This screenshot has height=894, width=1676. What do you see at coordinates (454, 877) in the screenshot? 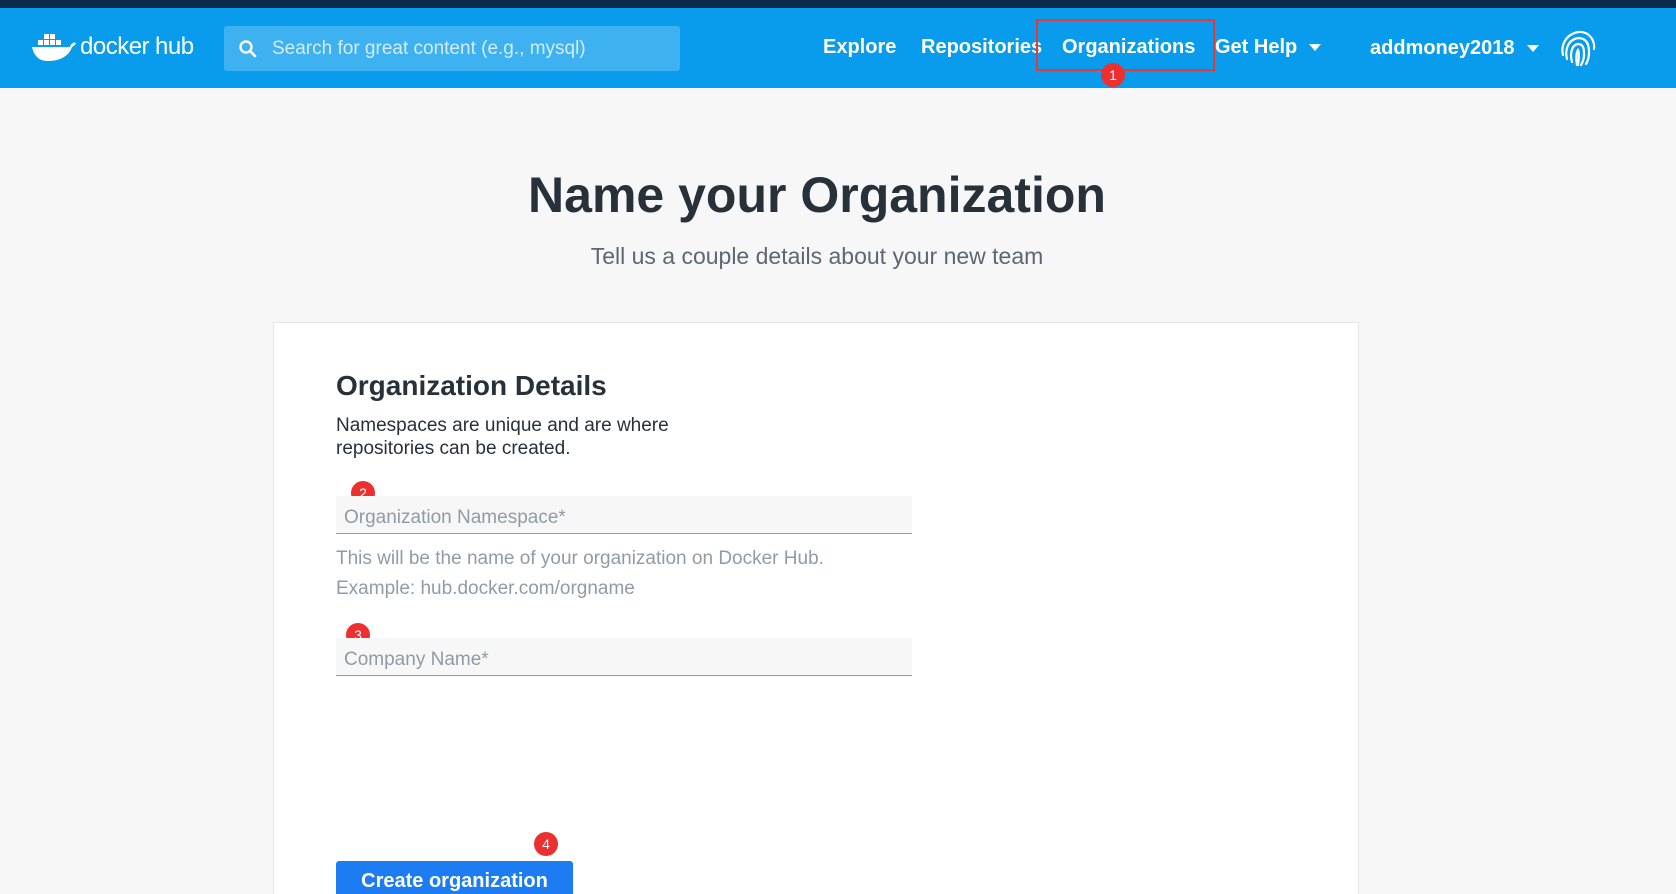
I see `create-organization-button: Create organization` at bounding box center [454, 877].